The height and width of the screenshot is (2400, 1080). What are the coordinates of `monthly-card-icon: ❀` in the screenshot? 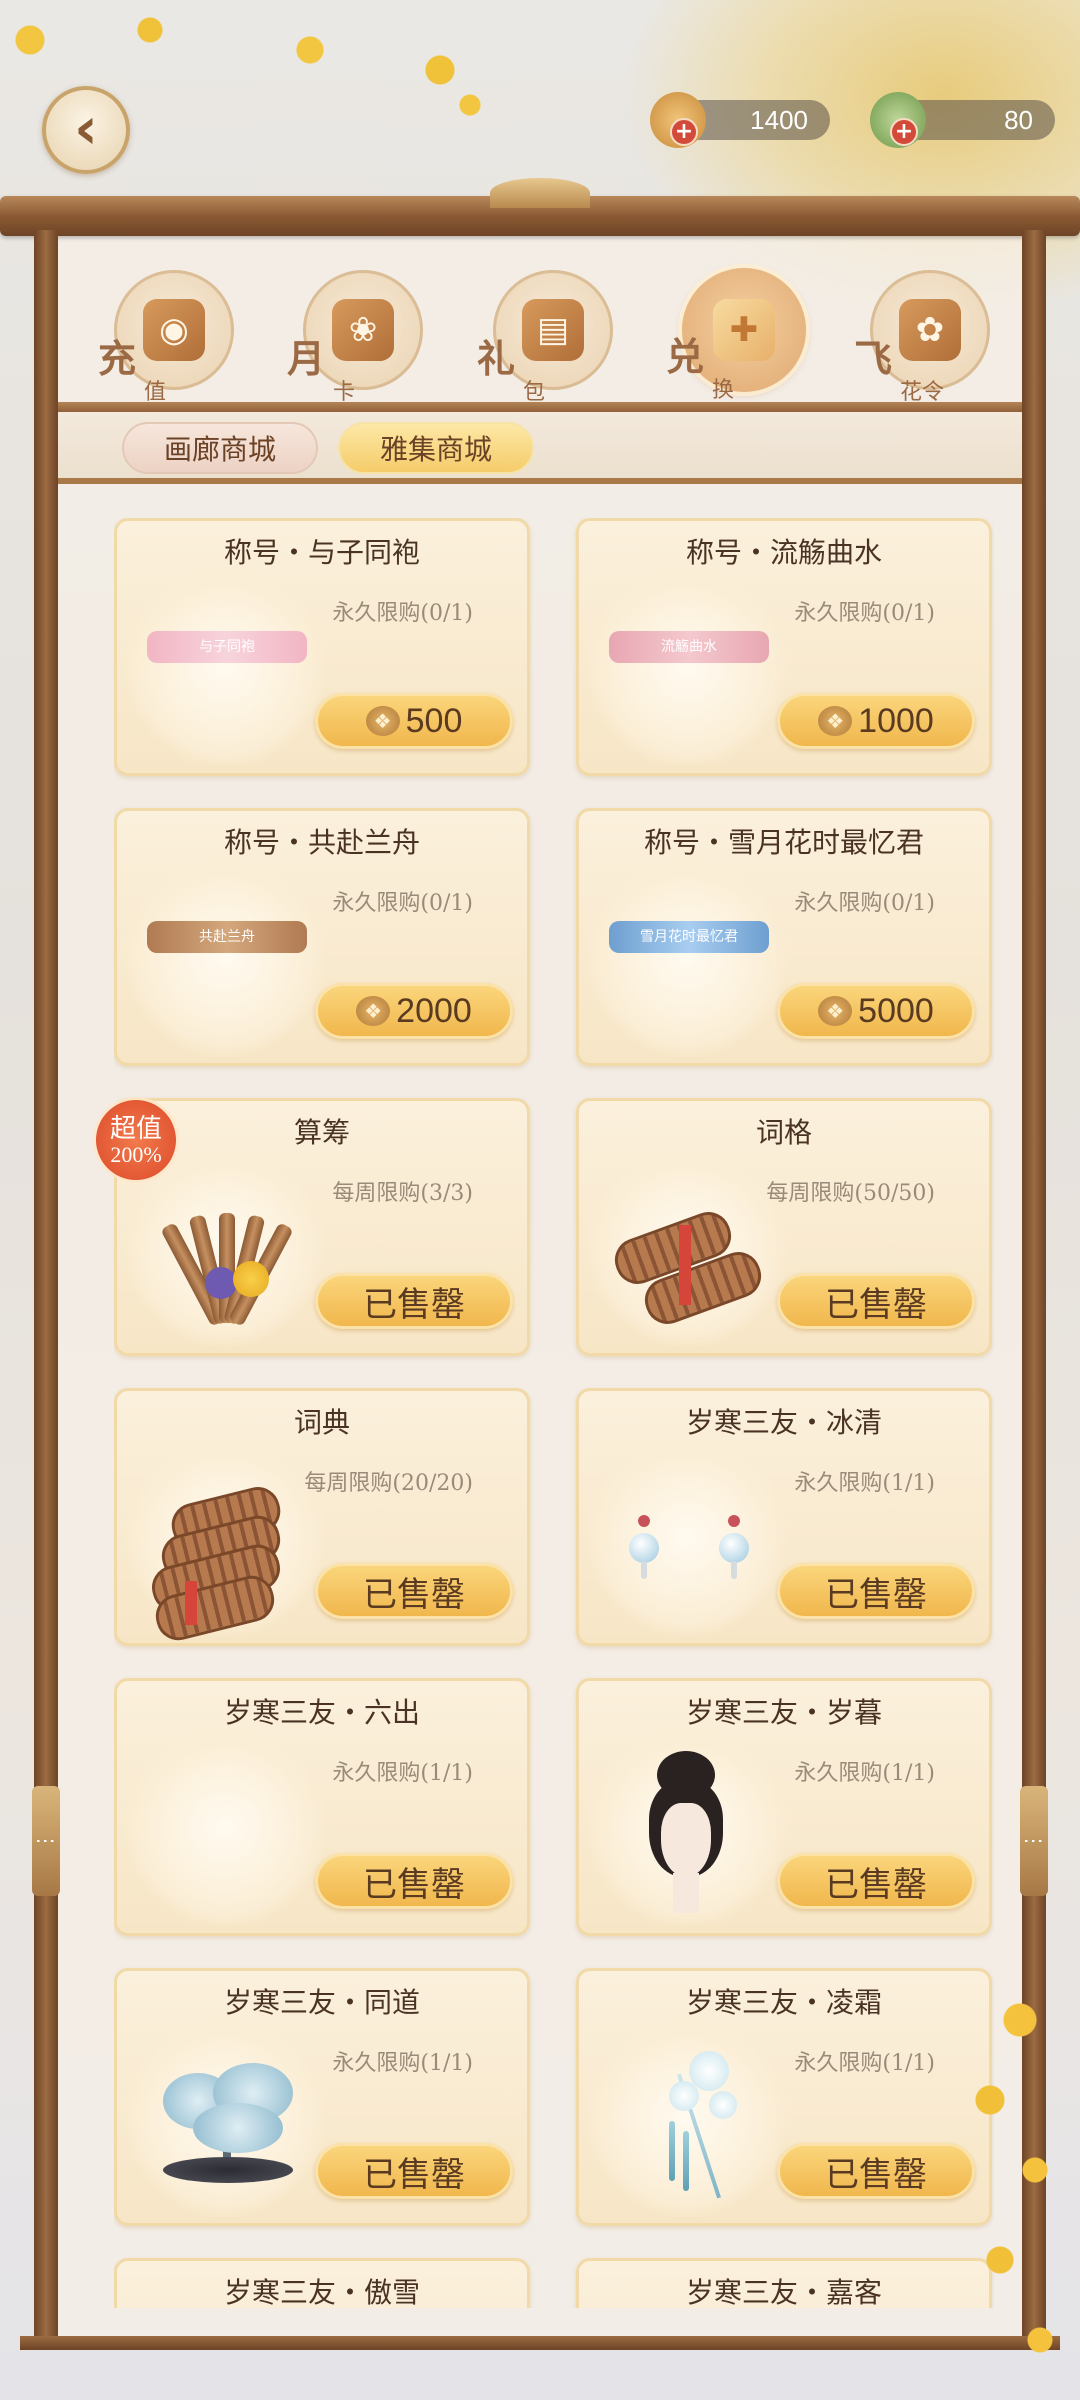 It's located at (363, 330).